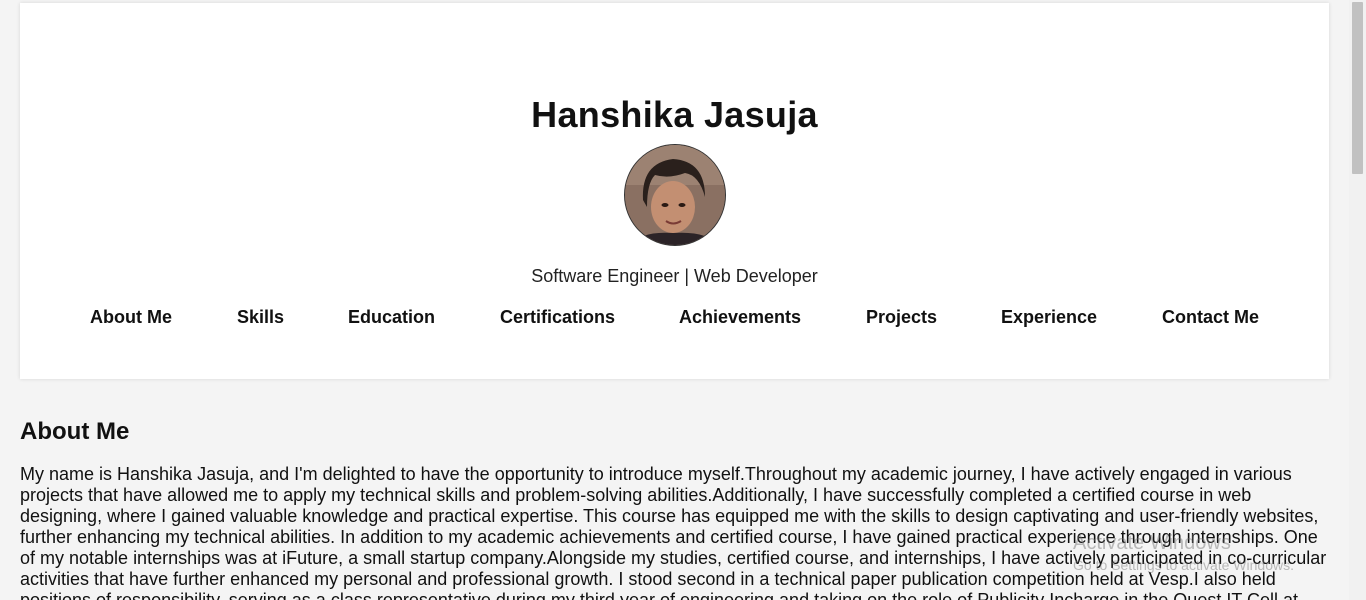  What do you see at coordinates (674, 114) in the screenshot?
I see `page-title: Hanshika Jasuja` at bounding box center [674, 114].